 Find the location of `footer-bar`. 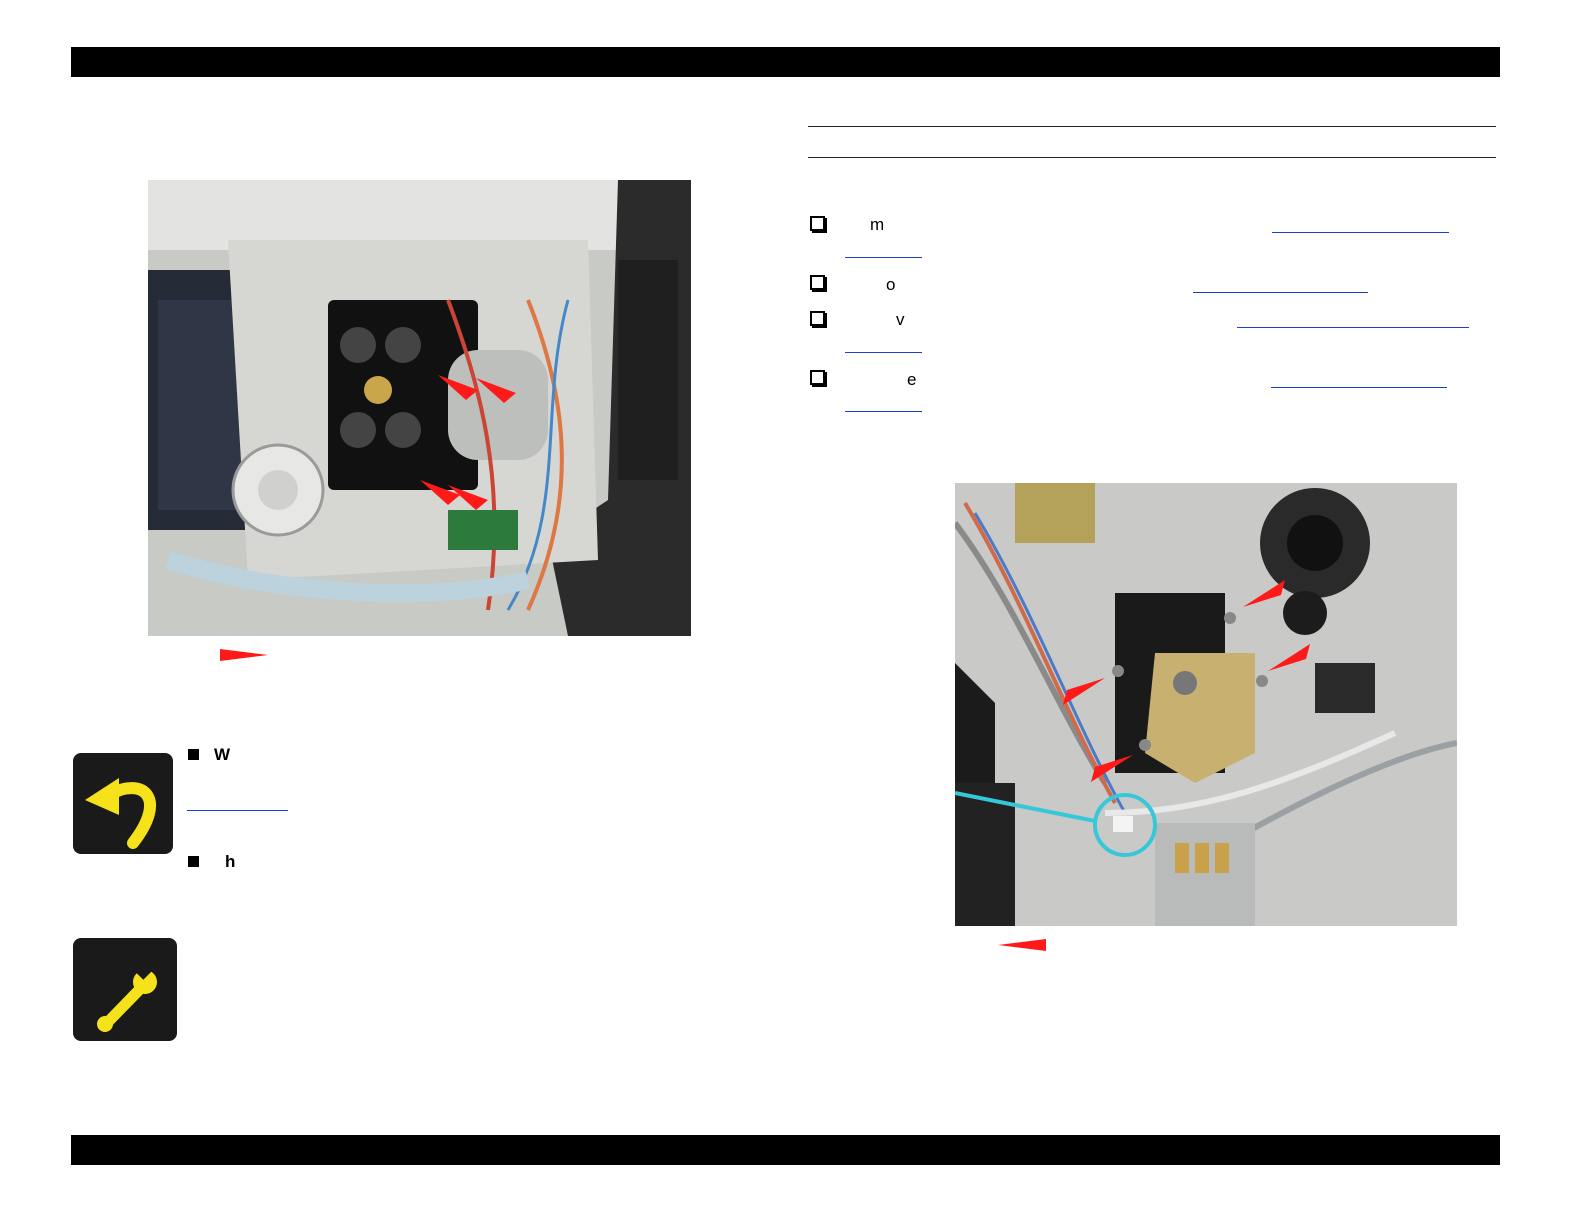

footer-bar is located at coordinates (785, 1150).